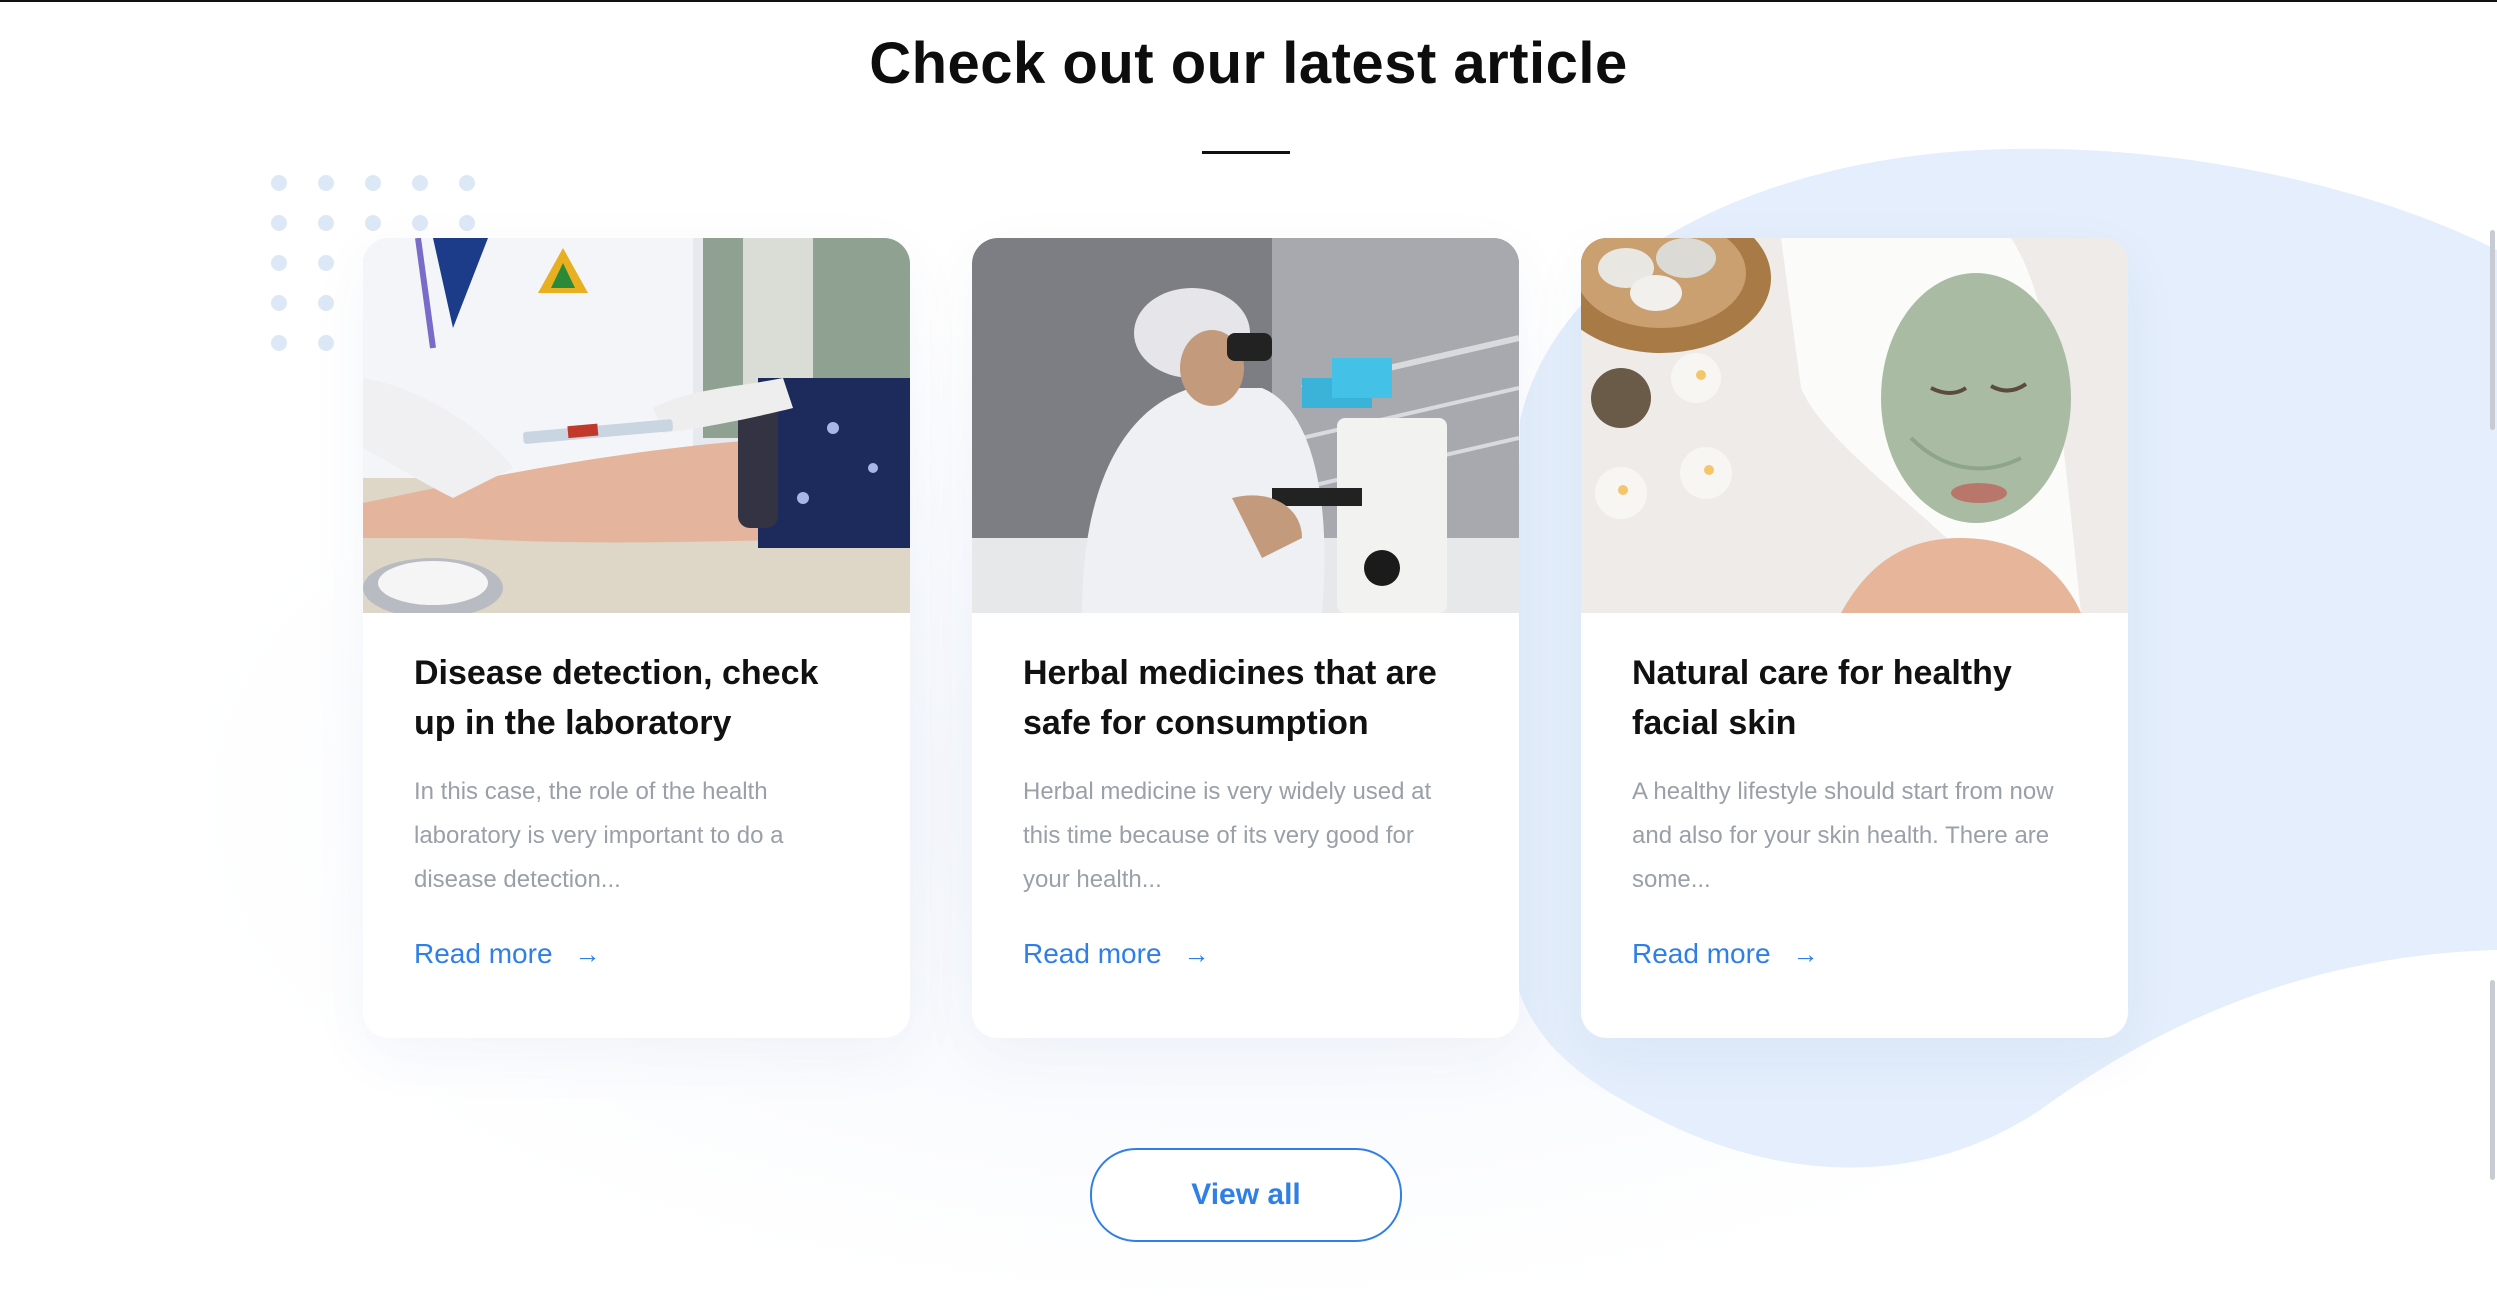 Image resolution: width=2497 pixels, height=1300 pixels. I want to click on article-title: Natural care for healthy facial skin, so click(1852, 698).